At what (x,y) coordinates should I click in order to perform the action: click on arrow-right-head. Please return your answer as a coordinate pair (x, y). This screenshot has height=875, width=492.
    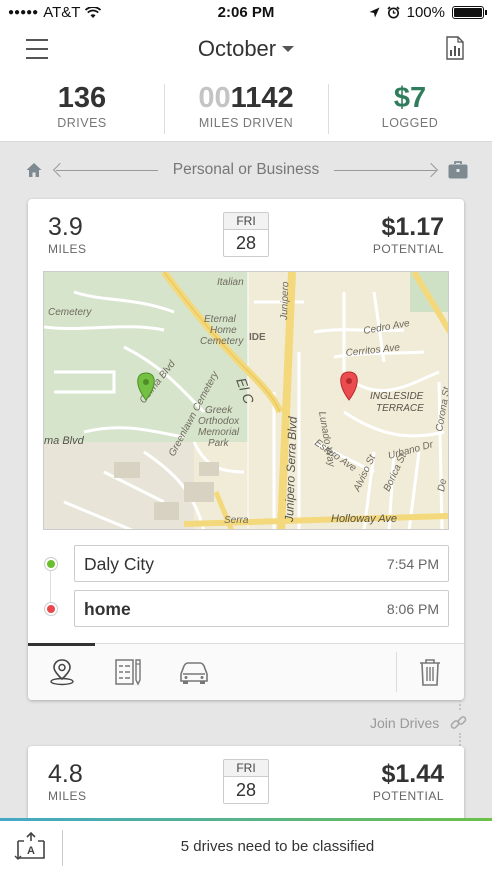
    Looking at the image, I should click on (431, 170).